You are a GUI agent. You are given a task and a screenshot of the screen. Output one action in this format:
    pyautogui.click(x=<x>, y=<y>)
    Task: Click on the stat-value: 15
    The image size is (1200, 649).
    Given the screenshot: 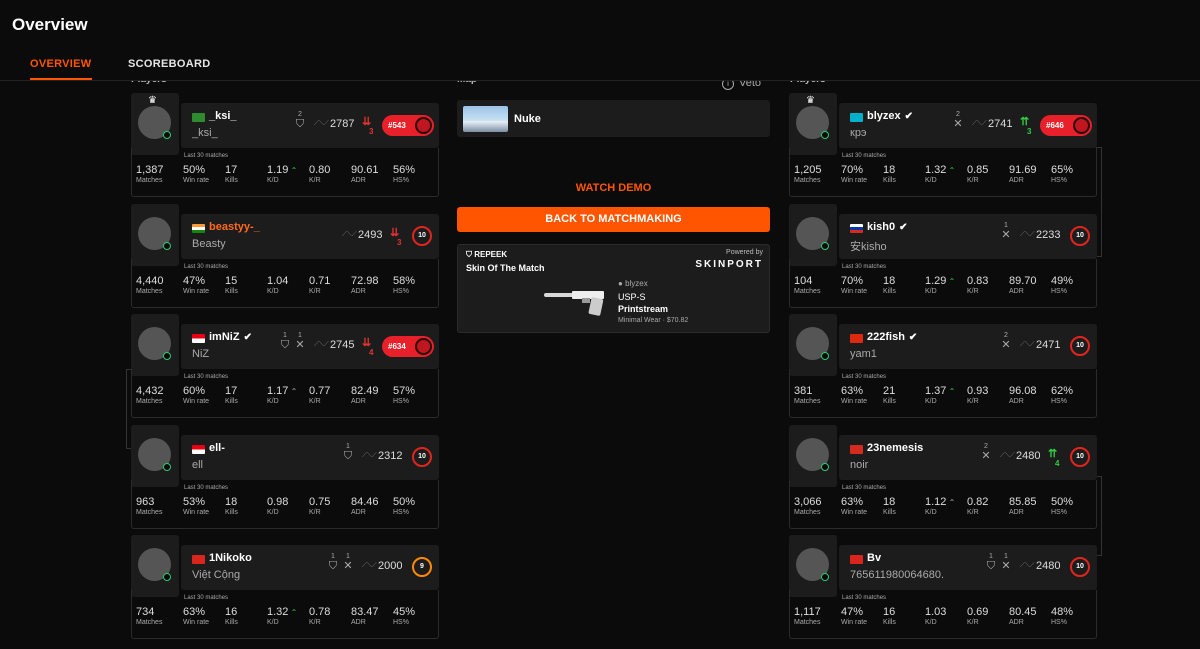 What is the action you would take?
    pyautogui.click(x=231, y=281)
    